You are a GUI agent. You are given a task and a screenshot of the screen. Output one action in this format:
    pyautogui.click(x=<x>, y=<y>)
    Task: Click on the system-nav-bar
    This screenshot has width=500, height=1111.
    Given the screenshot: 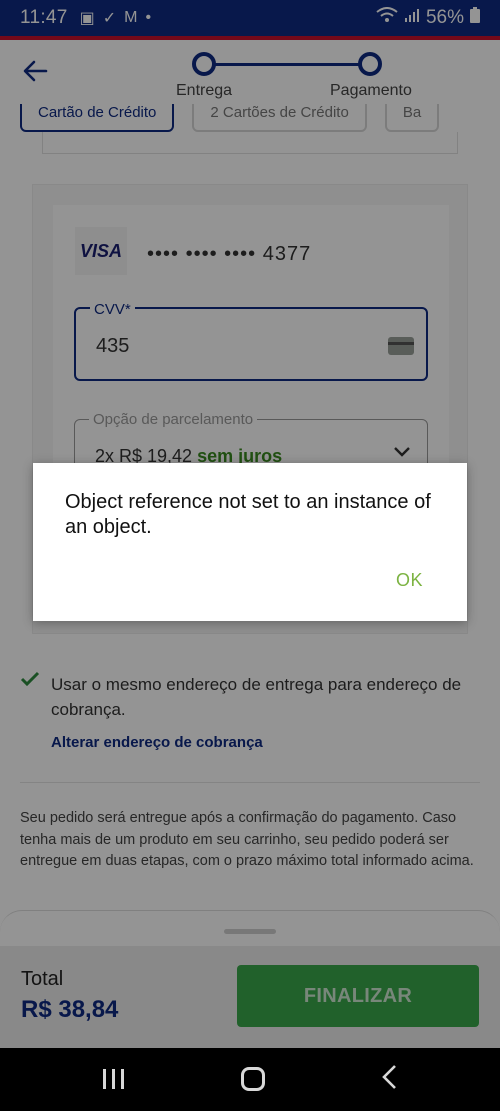 What is the action you would take?
    pyautogui.click(x=250, y=1079)
    